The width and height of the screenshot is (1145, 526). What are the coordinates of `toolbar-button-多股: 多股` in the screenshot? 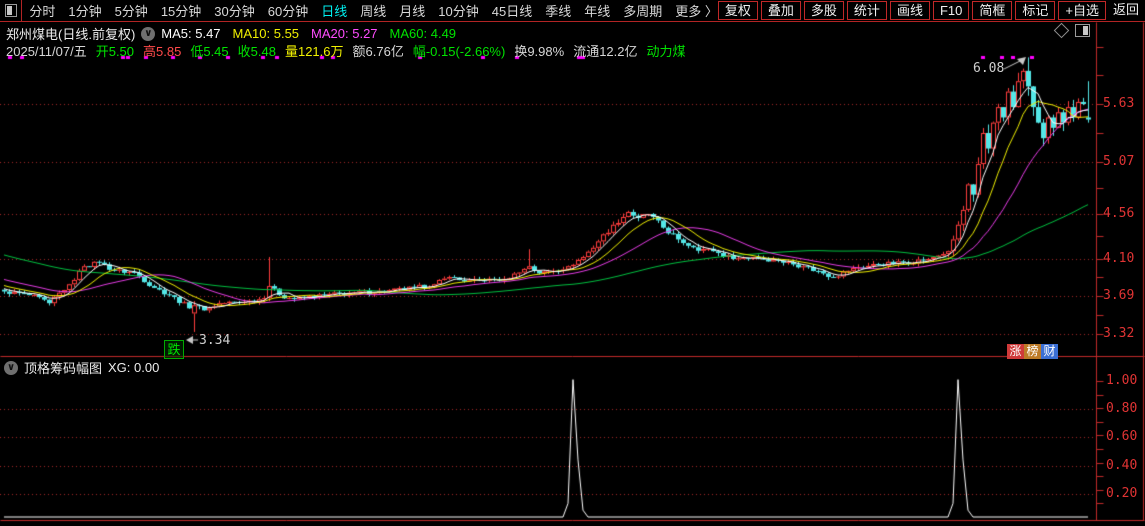 It's located at (823, 10).